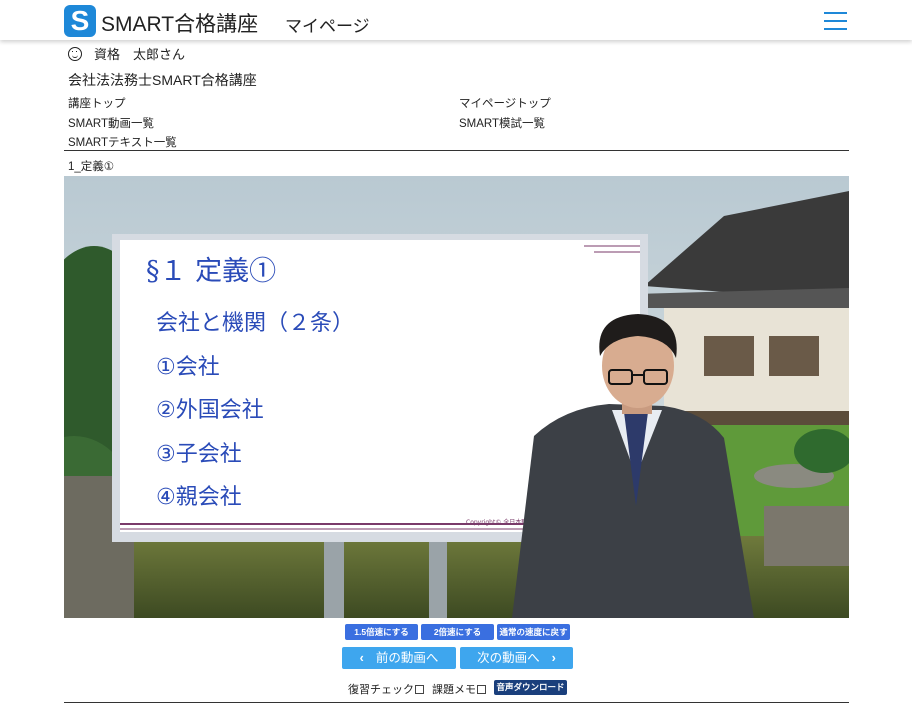 Image resolution: width=912 pixels, height=704 pixels. What do you see at coordinates (505, 103) in the screenshot?
I see `nav-mypage-top: マイページトップ` at bounding box center [505, 103].